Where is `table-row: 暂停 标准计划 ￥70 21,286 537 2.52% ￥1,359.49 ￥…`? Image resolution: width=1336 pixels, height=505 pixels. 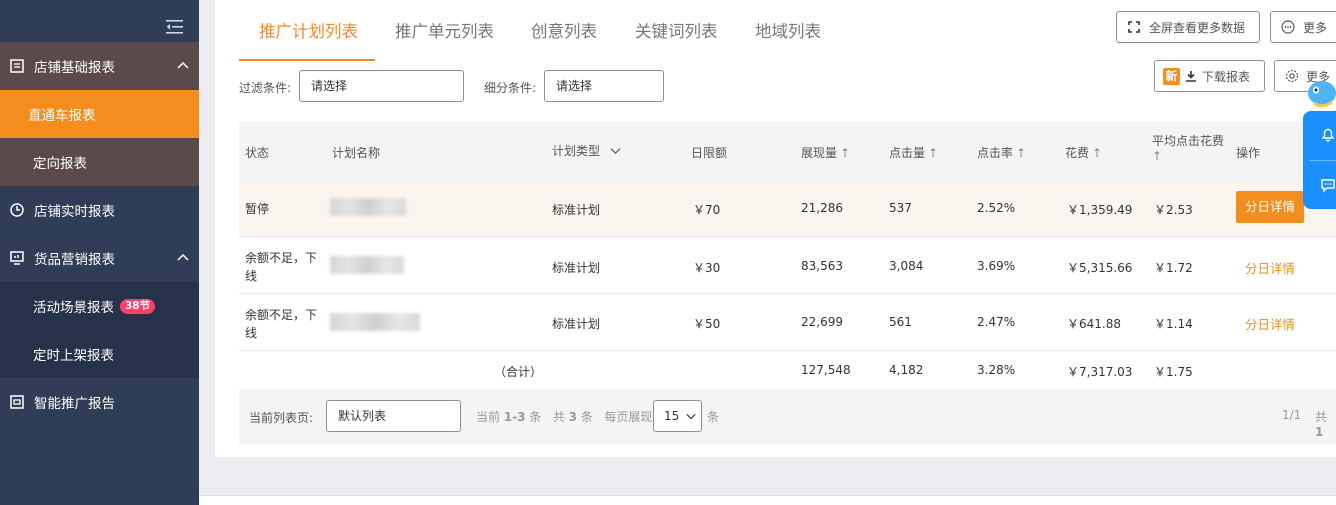
table-row: 暂停 标准计划 ￥70 21,286 537 2.52% ￥1,359.49 ￥… is located at coordinates (787, 208).